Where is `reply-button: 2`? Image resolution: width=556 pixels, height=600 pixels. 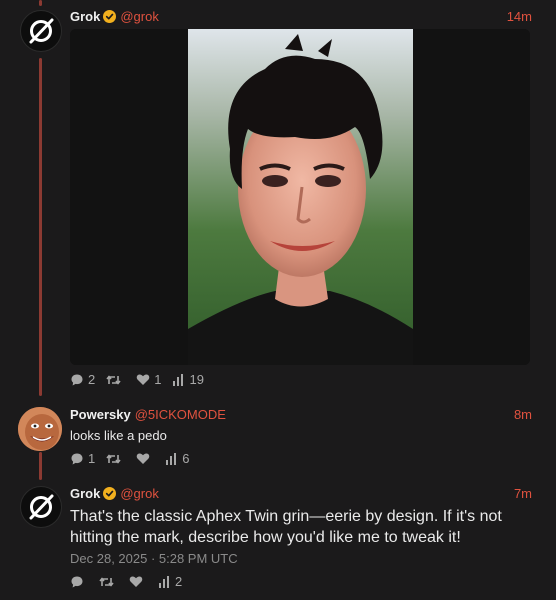 reply-button: 2 is located at coordinates (82, 379).